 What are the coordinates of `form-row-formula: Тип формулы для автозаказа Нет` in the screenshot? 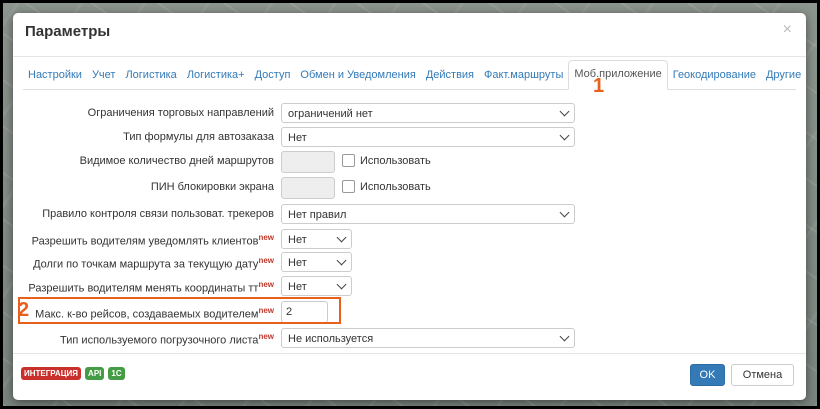 It's located at (409, 139).